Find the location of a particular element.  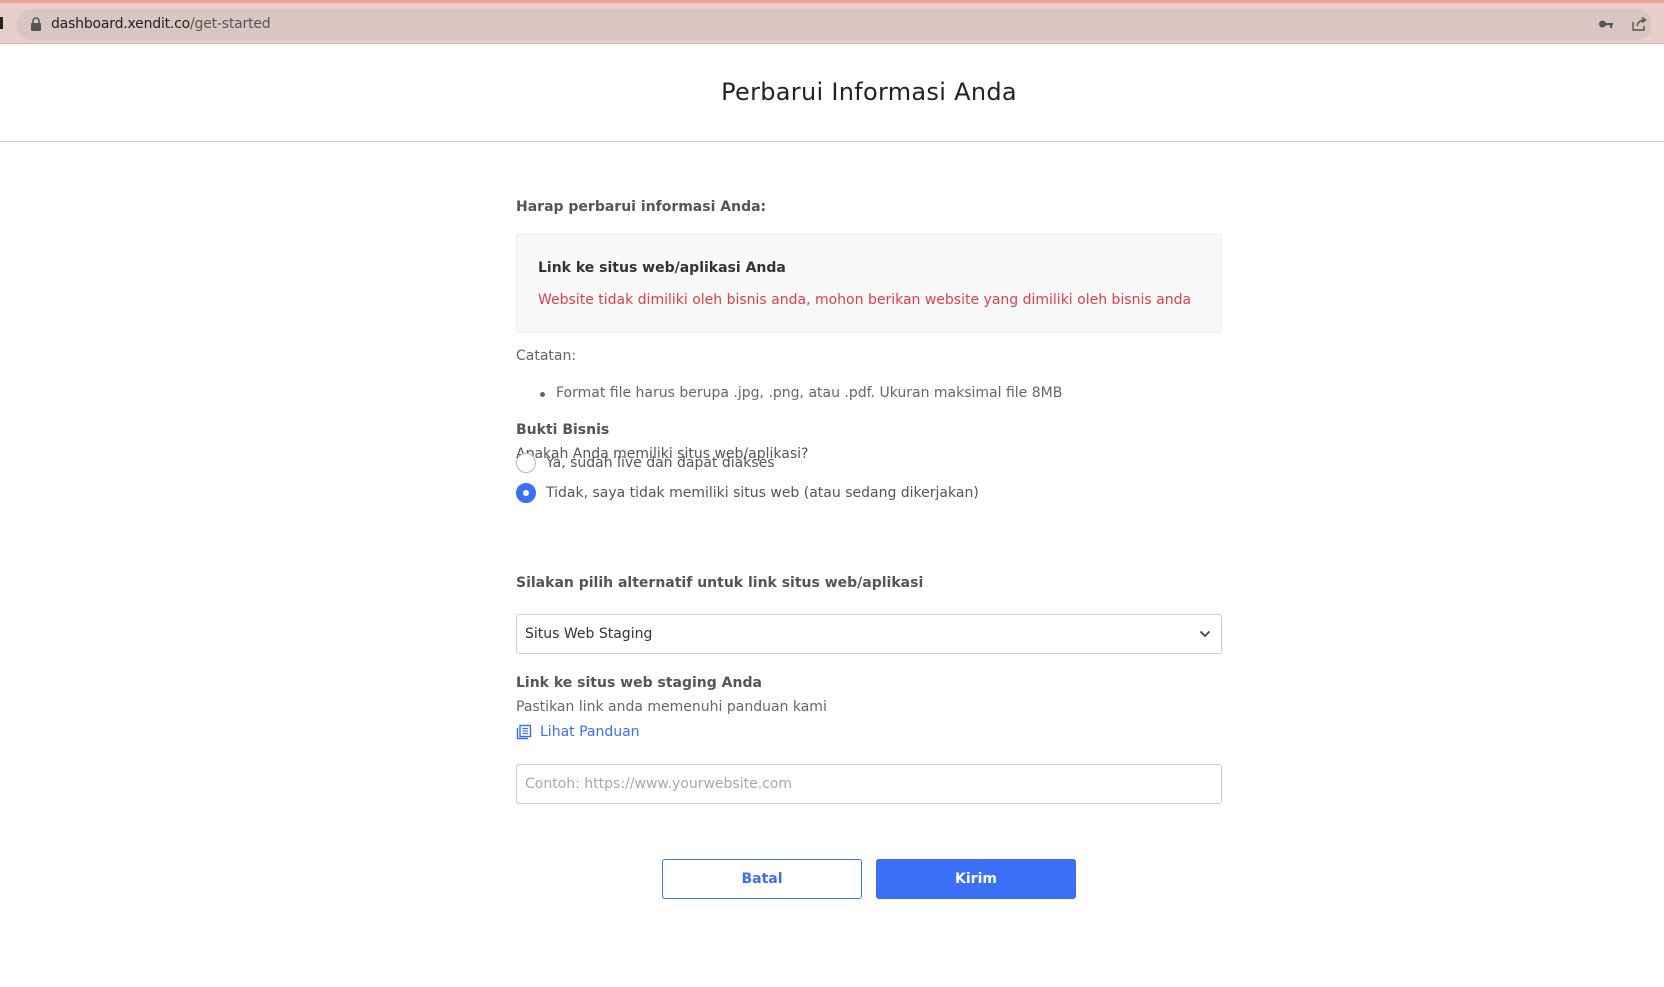

lock-icon is located at coordinates (36, 24).